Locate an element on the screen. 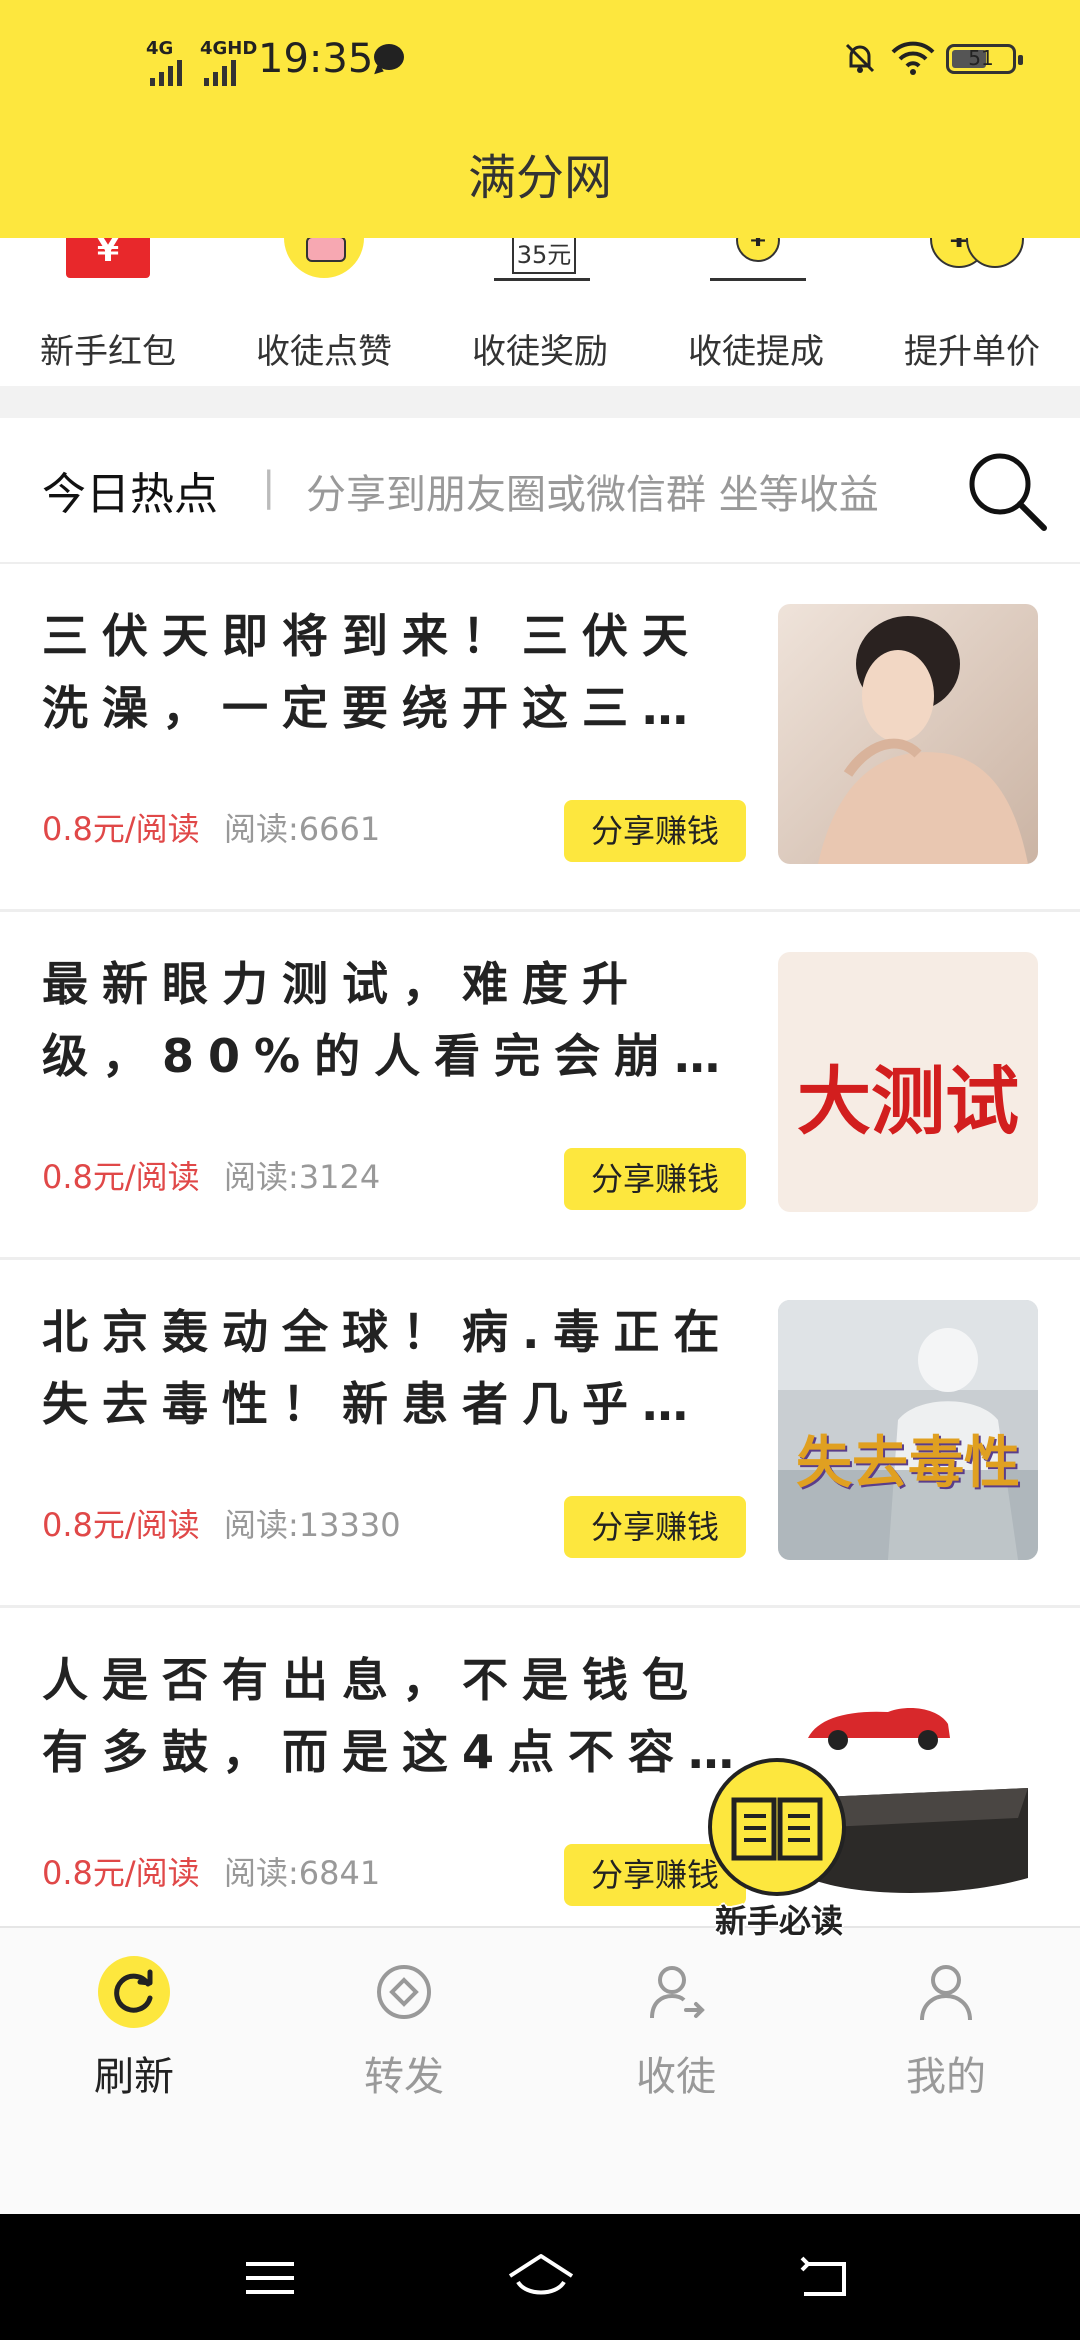 The image size is (1080, 2340). quick-entry-new-user-bonus: ¥ 新手红包 is located at coordinates (108, 300).